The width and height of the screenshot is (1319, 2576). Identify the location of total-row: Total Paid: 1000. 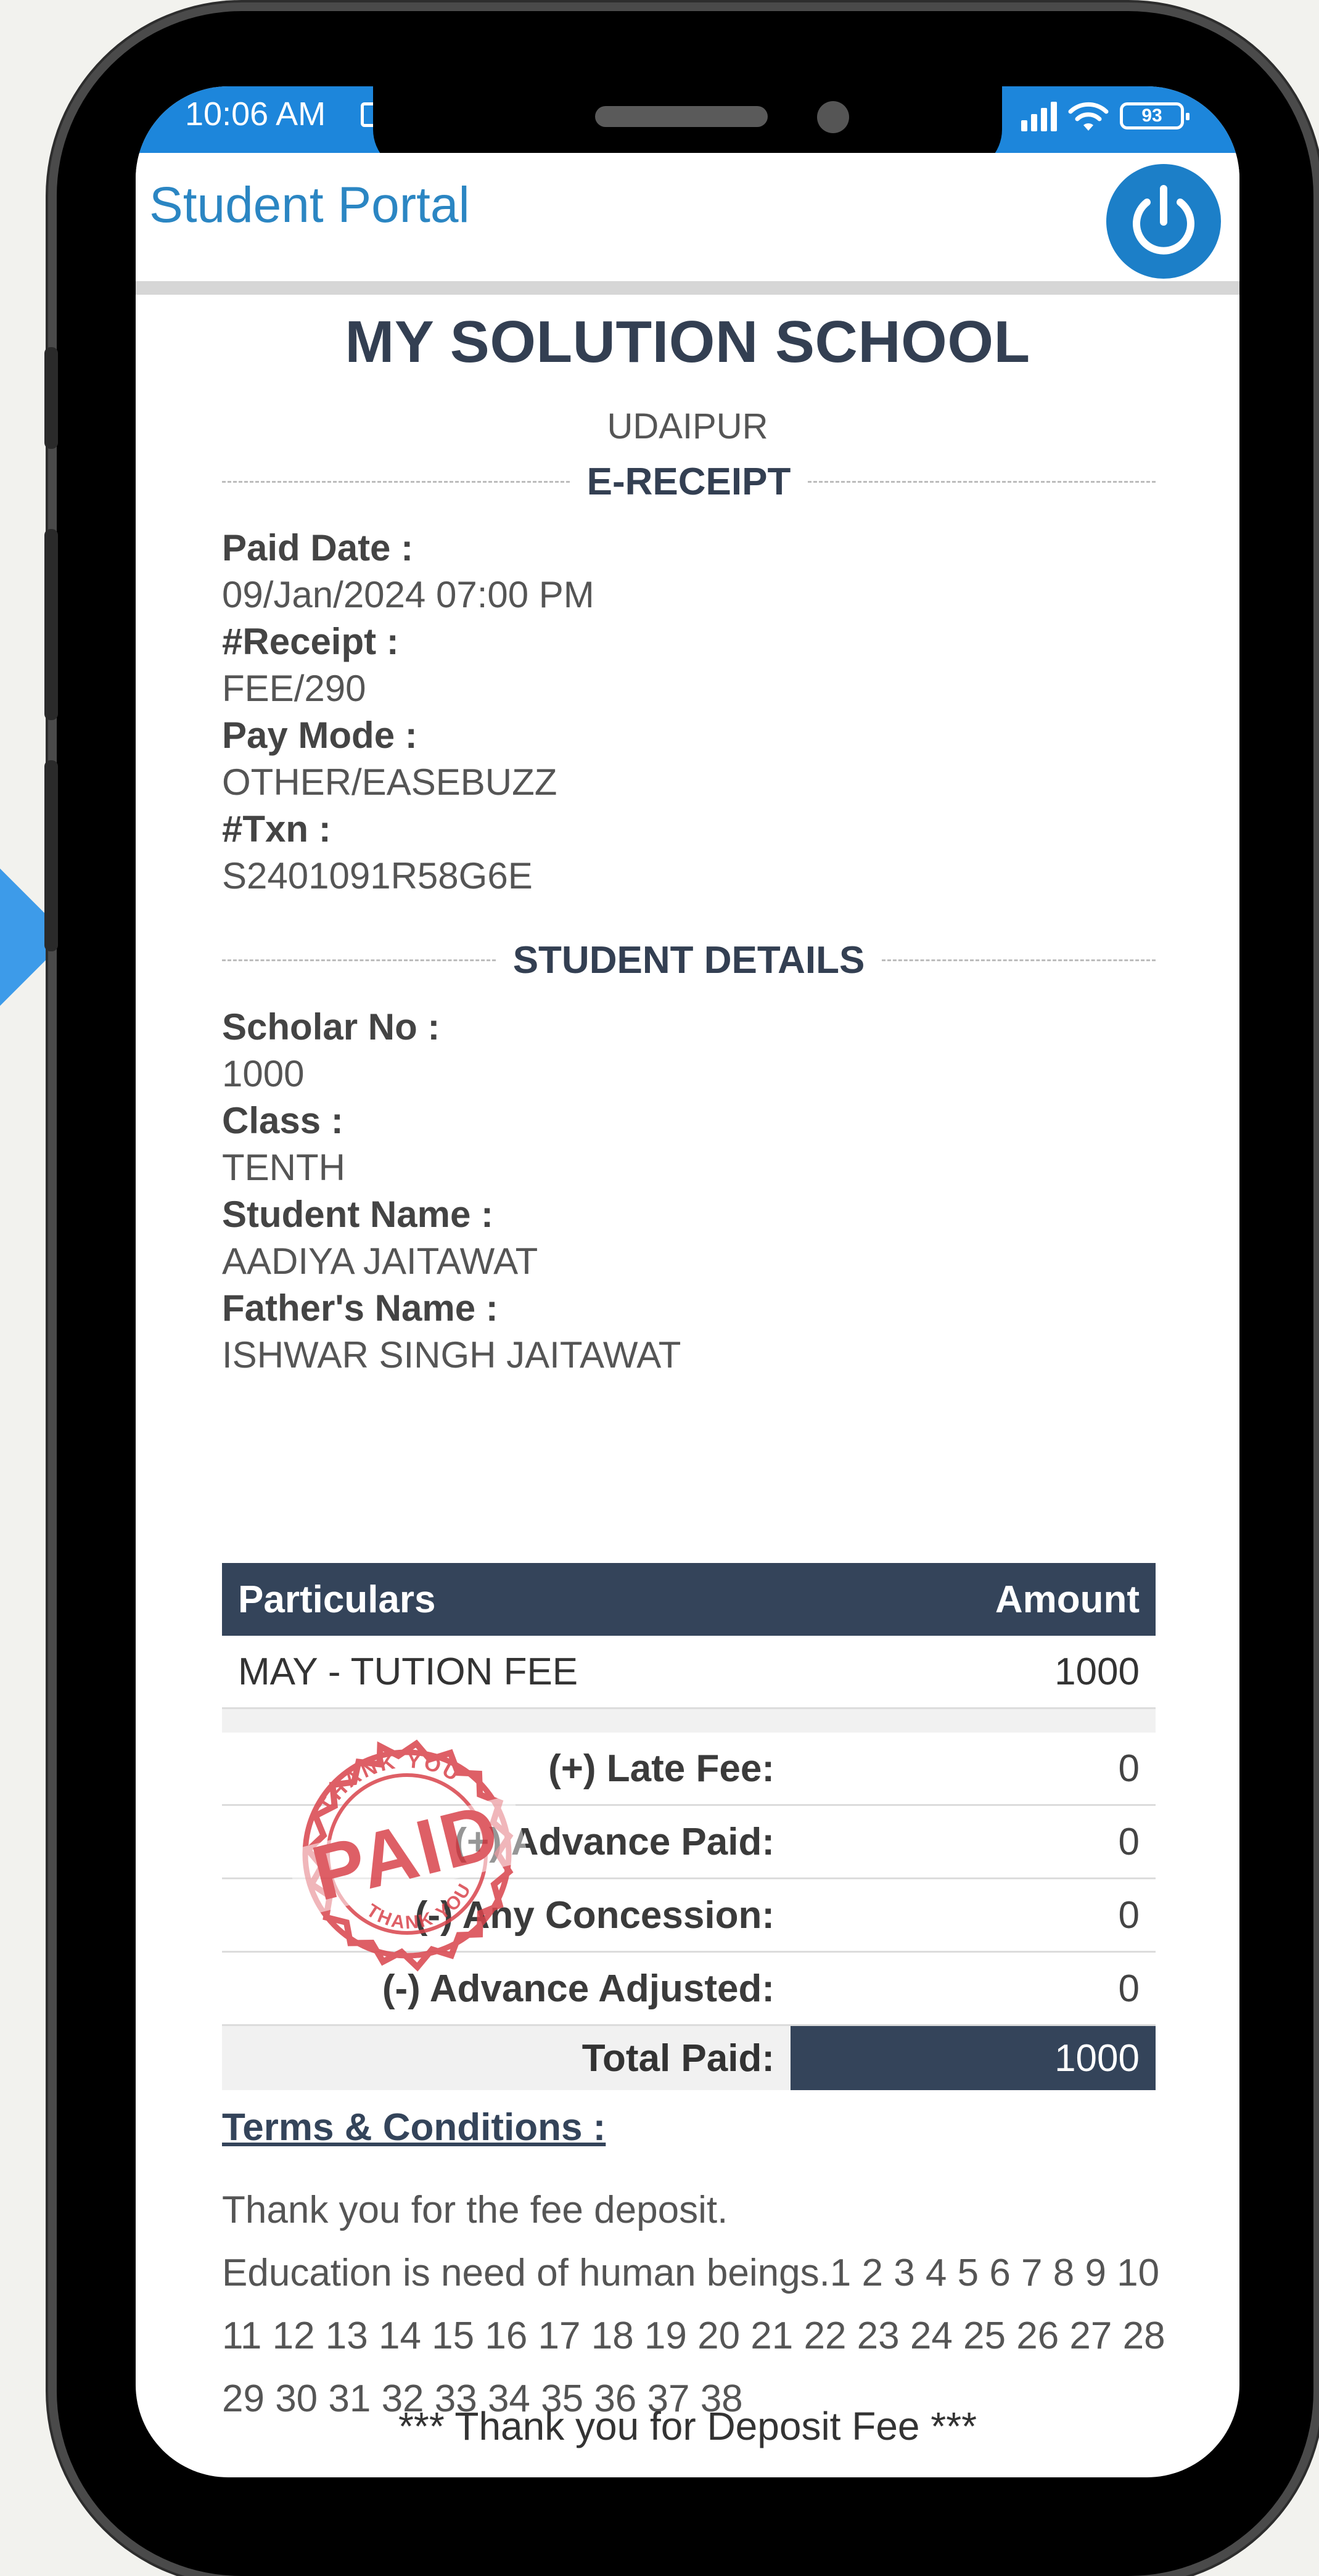
(689, 2057).